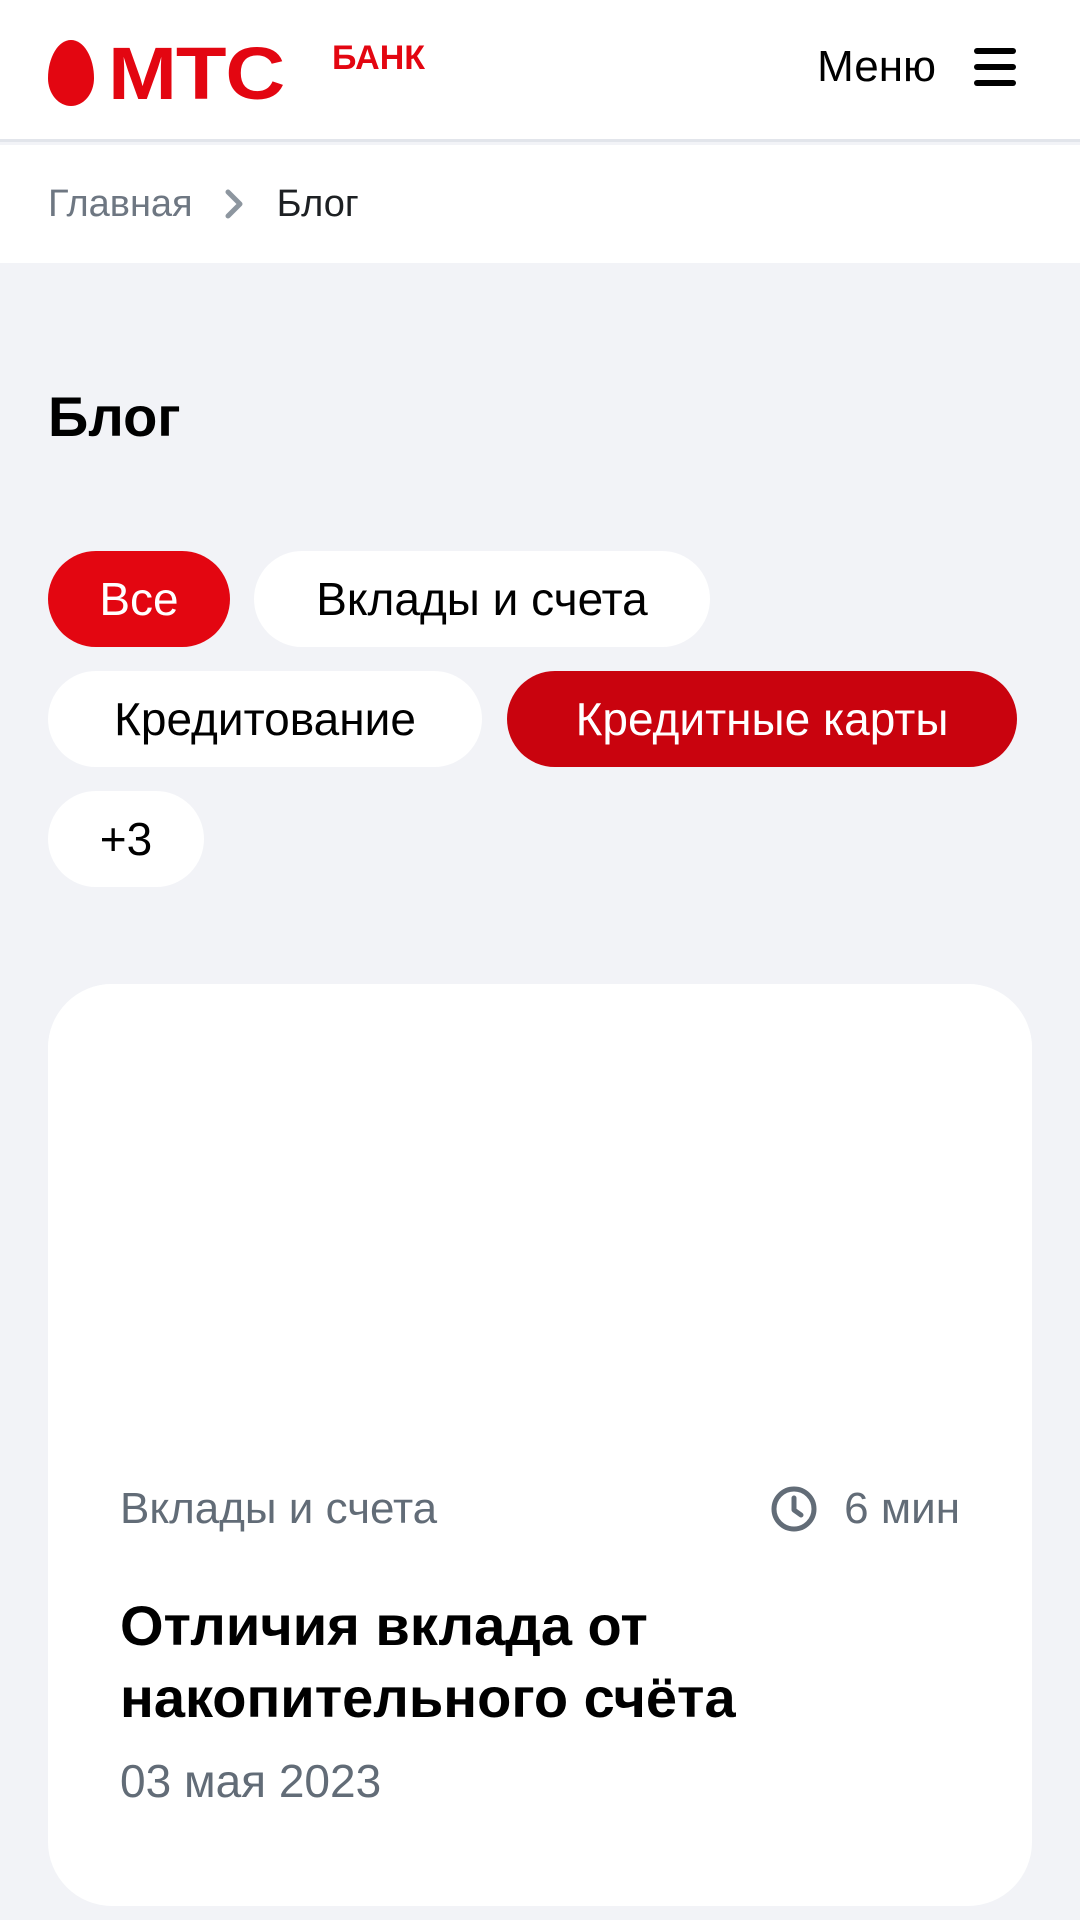  What do you see at coordinates (540, 204) in the screenshot?
I see `breadcrumb: Главная Блог` at bounding box center [540, 204].